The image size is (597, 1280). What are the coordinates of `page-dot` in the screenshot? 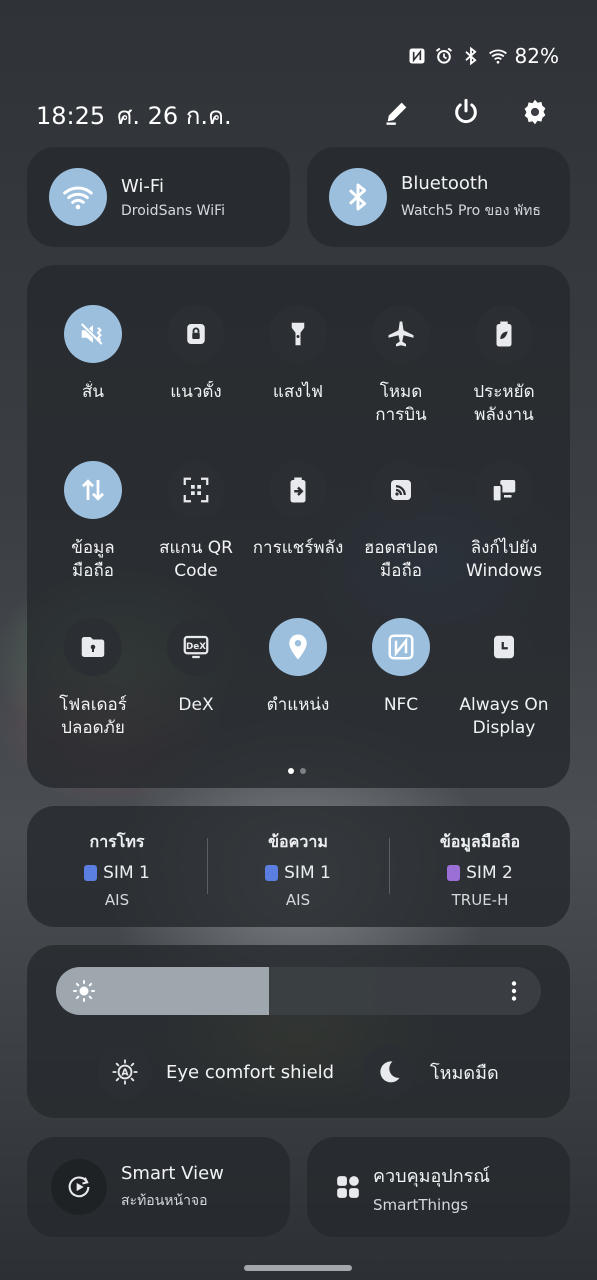 It's located at (303, 771).